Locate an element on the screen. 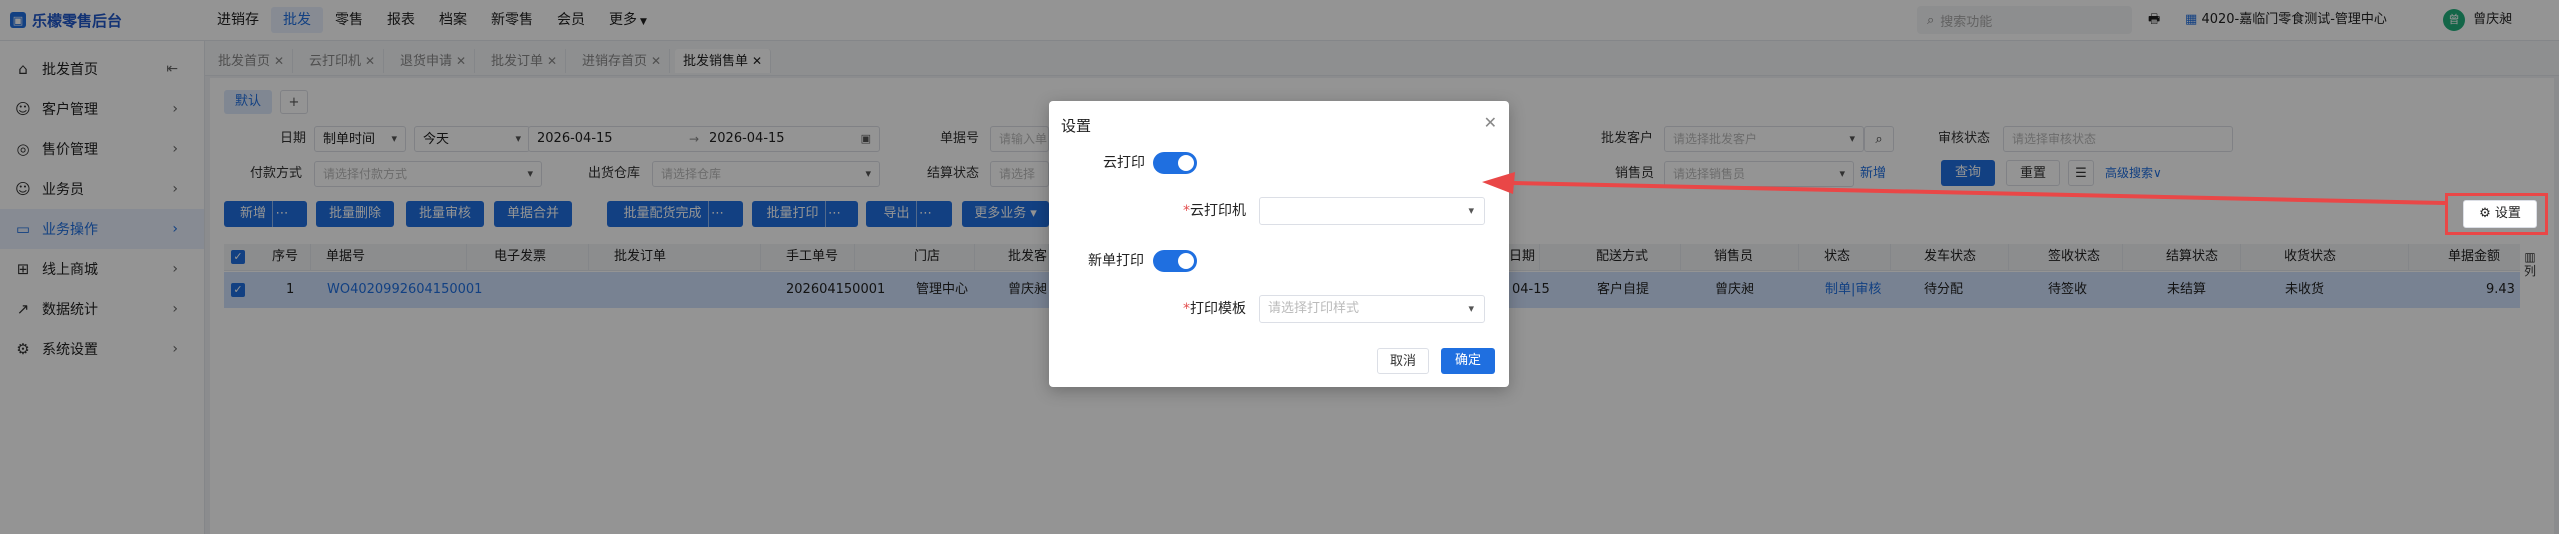 Image resolution: width=2559 pixels, height=534 pixels. annotation-arrow-head is located at coordinates (1498, 183).